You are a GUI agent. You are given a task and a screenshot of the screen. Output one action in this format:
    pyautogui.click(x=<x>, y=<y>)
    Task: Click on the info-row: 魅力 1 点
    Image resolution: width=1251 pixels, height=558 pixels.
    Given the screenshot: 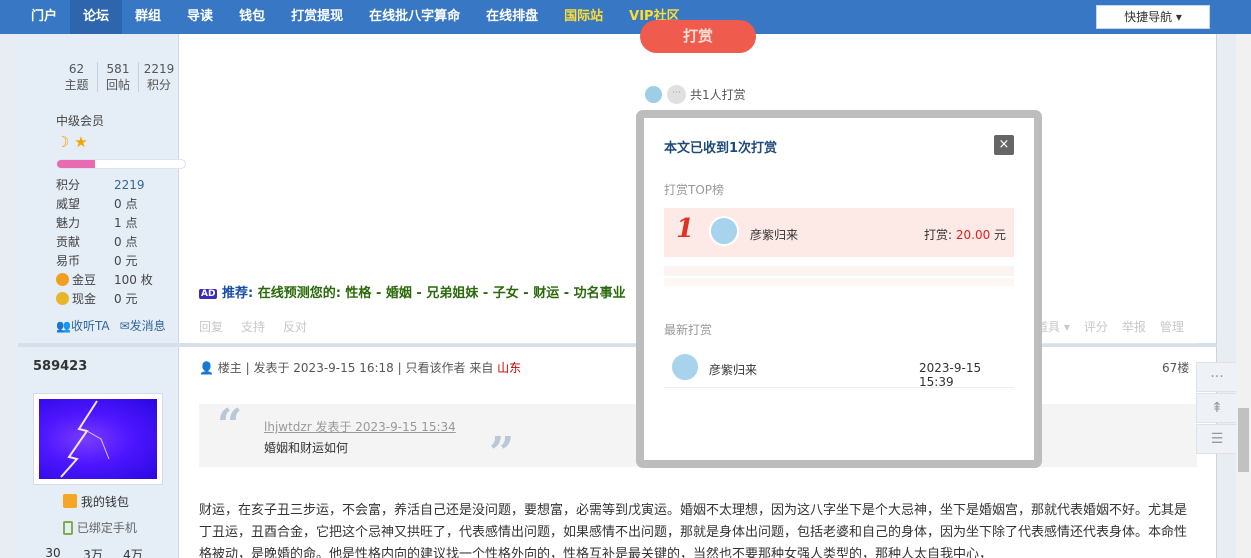 What is the action you would take?
    pyautogui.click(x=121, y=223)
    